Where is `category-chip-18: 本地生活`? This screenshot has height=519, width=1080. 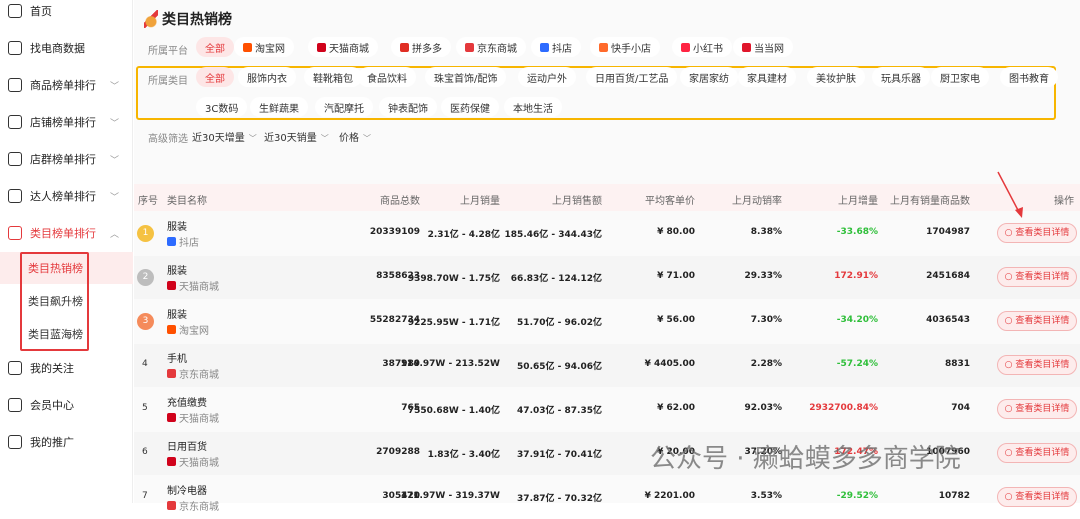 category-chip-18: 本地生活 is located at coordinates (533, 107).